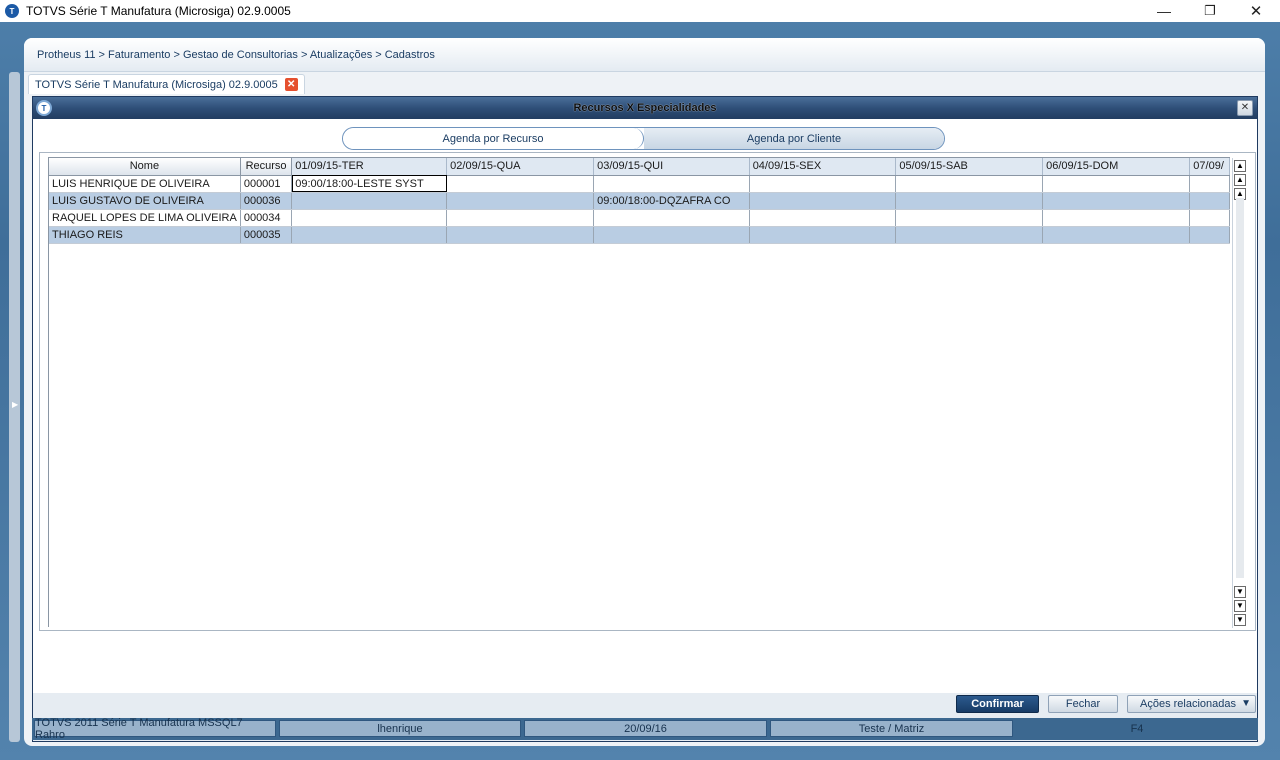 Image resolution: width=1280 pixels, height=760 pixels. I want to click on related-actions-label: Ações relacionadas, so click(1188, 704).